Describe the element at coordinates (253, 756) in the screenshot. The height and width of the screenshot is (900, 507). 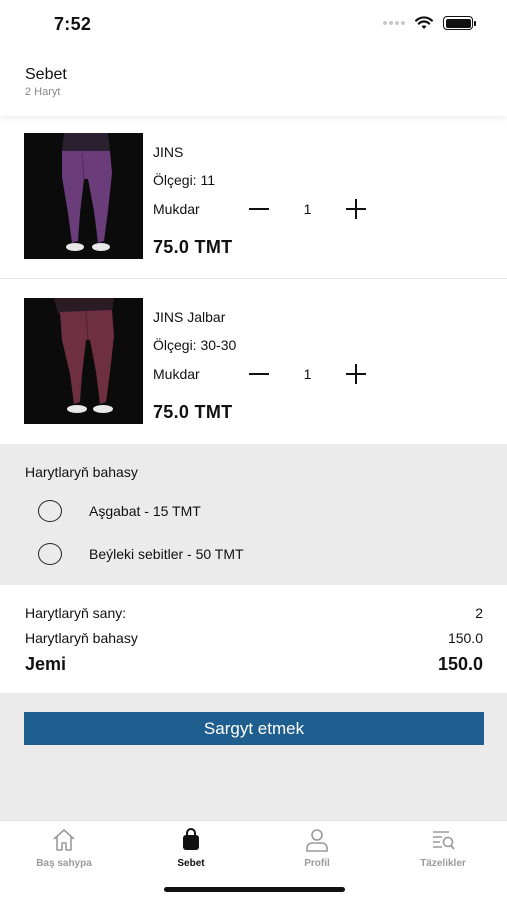
I see `order-area: Sargyt etmek` at that location.